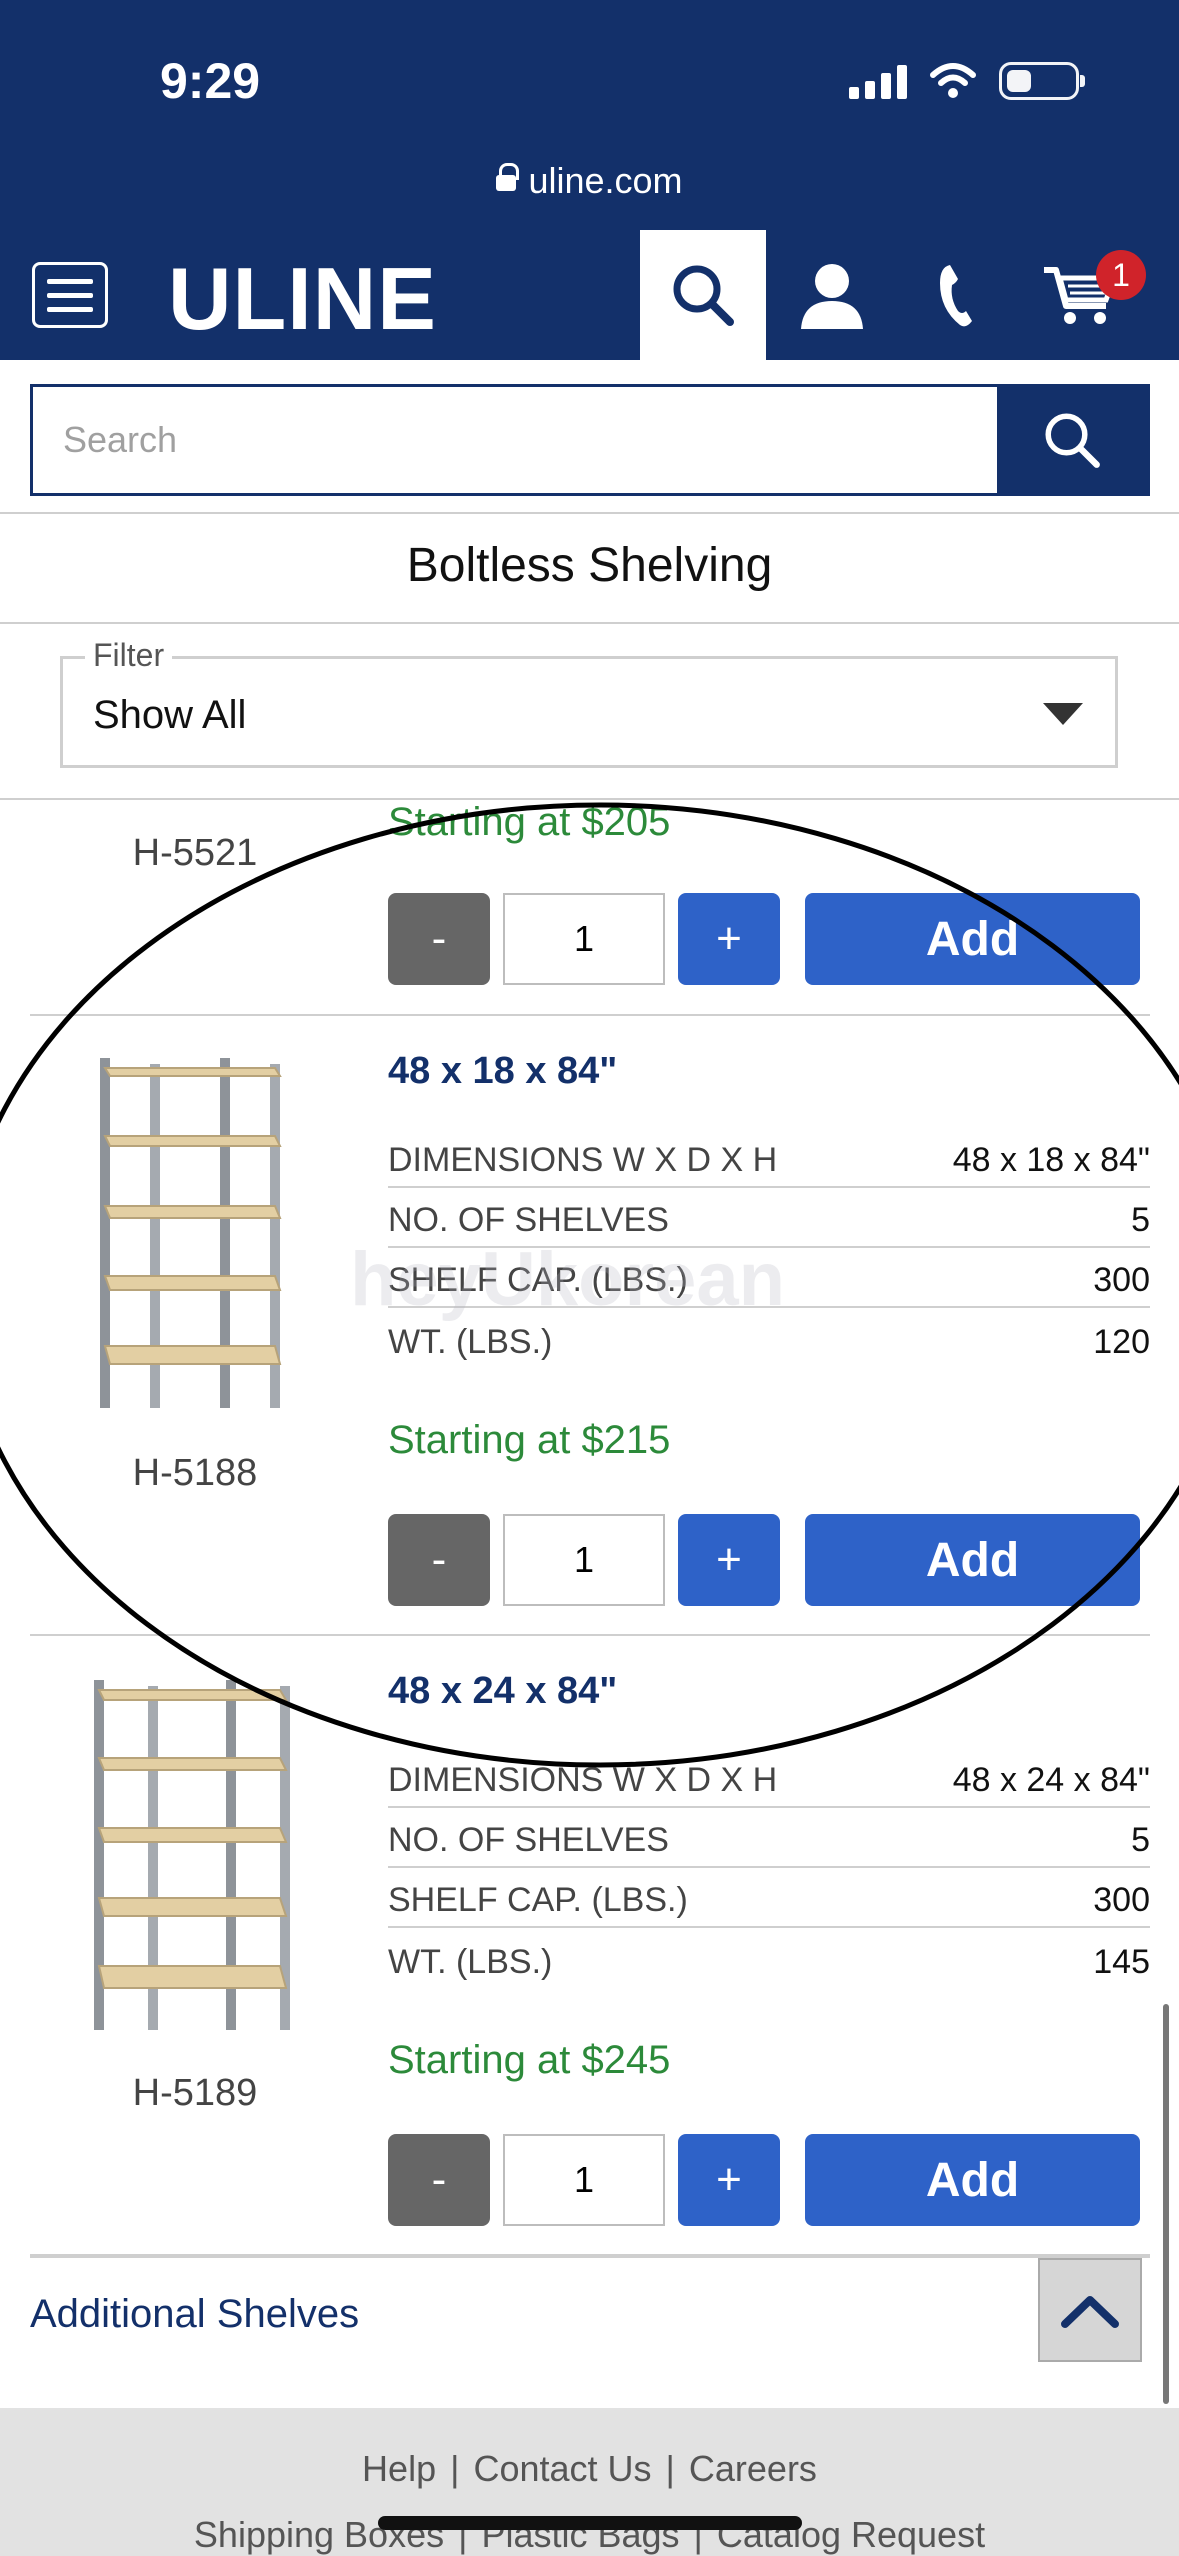  I want to click on signal-icon, so click(878, 81).